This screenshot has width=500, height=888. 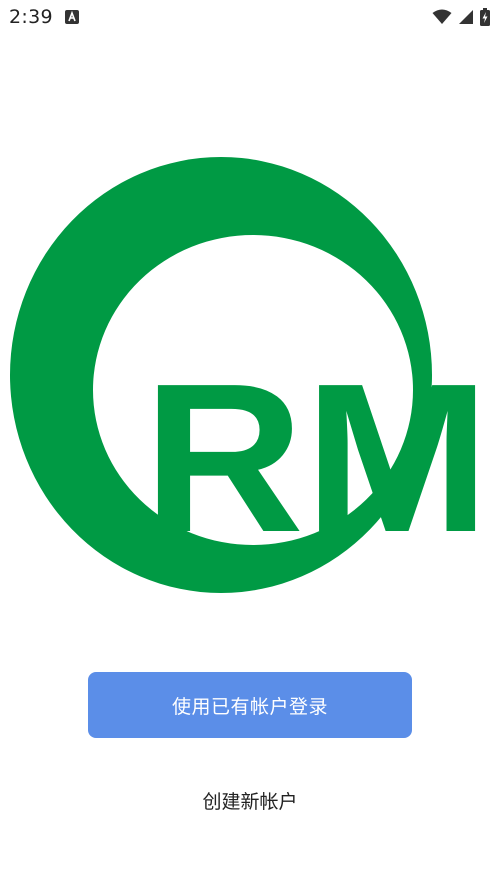 What do you see at coordinates (485, 17) in the screenshot?
I see `battery-charging-icon` at bounding box center [485, 17].